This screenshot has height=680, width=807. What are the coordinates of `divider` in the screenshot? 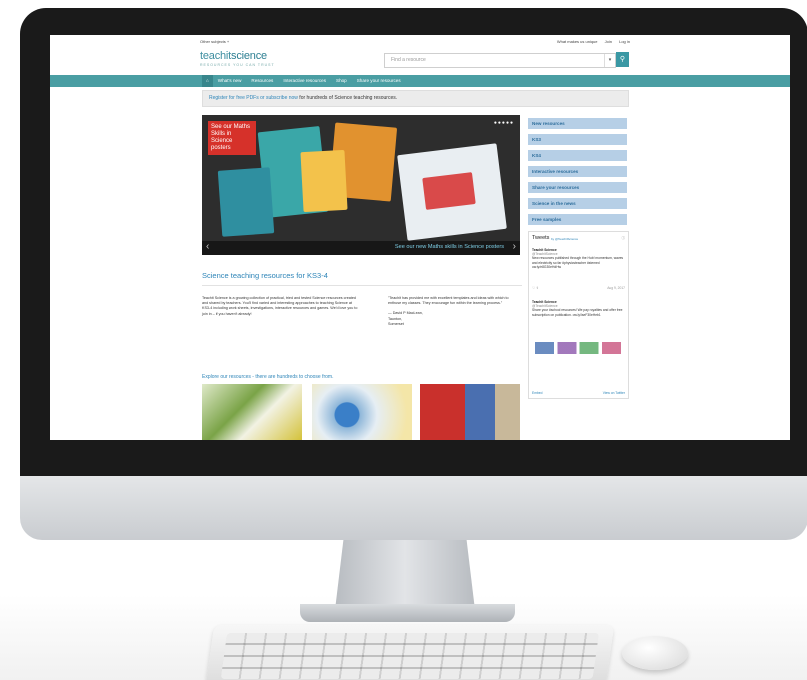 It's located at (362, 285).